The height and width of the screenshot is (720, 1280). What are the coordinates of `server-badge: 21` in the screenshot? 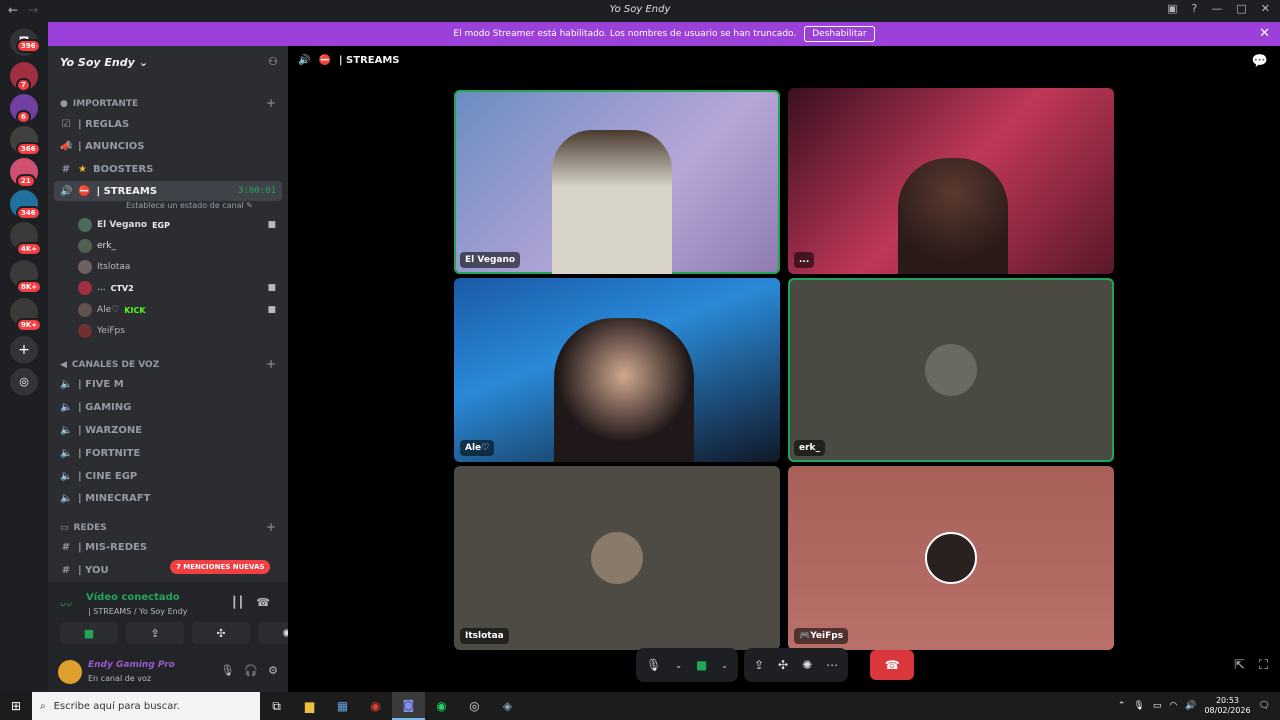 It's located at (26, 181).